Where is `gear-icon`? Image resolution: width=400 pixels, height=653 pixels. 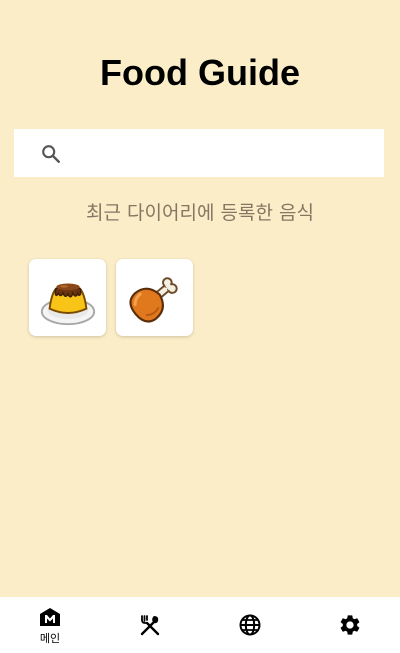
gear-icon is located at coordinates (350, 625).